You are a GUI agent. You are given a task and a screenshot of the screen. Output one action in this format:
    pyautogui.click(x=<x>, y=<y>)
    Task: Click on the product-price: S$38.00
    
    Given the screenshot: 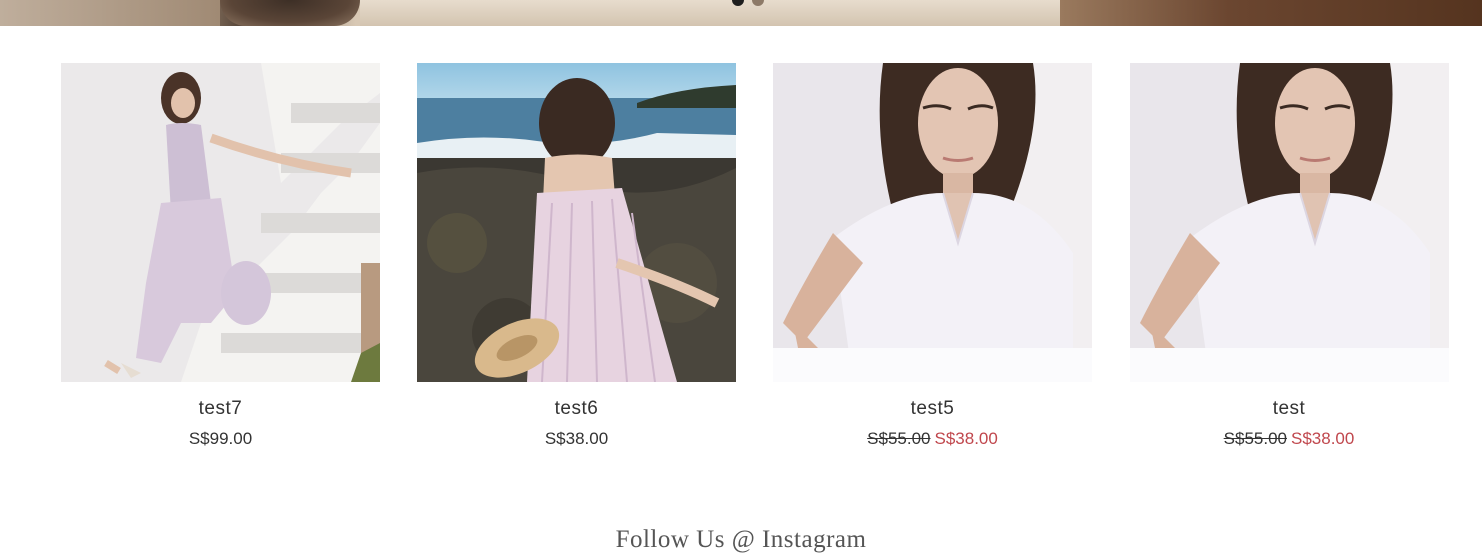 What is the action you would take?
    pyautogui.click(x=576, y=439)
    